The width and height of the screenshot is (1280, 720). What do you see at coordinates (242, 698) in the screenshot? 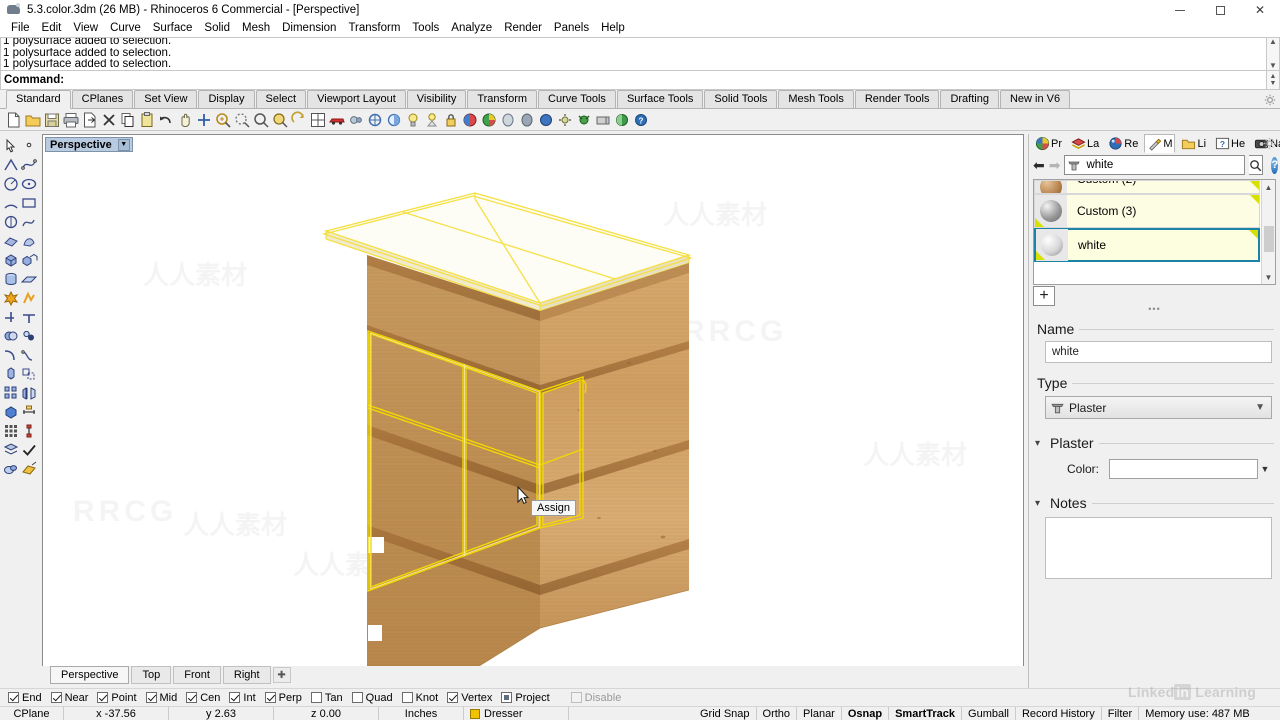
I see `osnap-int: Int` at bounding box center [242, 698].